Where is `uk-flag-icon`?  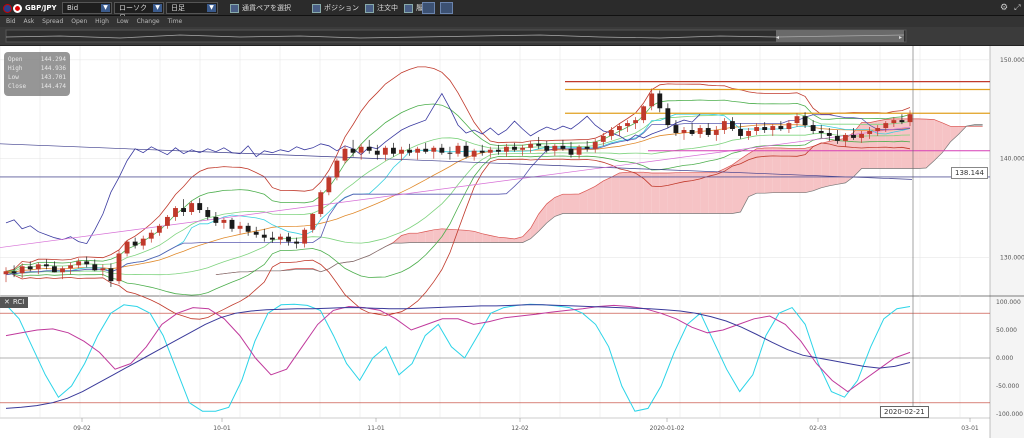 uk-flag-icon is located at coordinates (7, 8).